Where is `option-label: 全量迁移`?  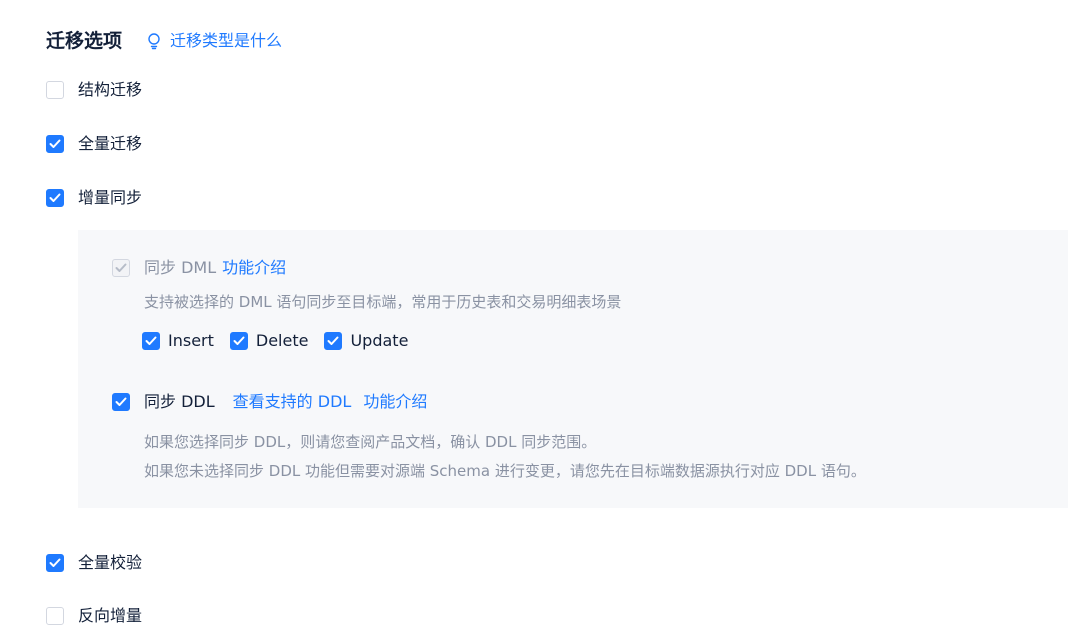
option-label: 全量迁移 is located at coordinates (110, 143).